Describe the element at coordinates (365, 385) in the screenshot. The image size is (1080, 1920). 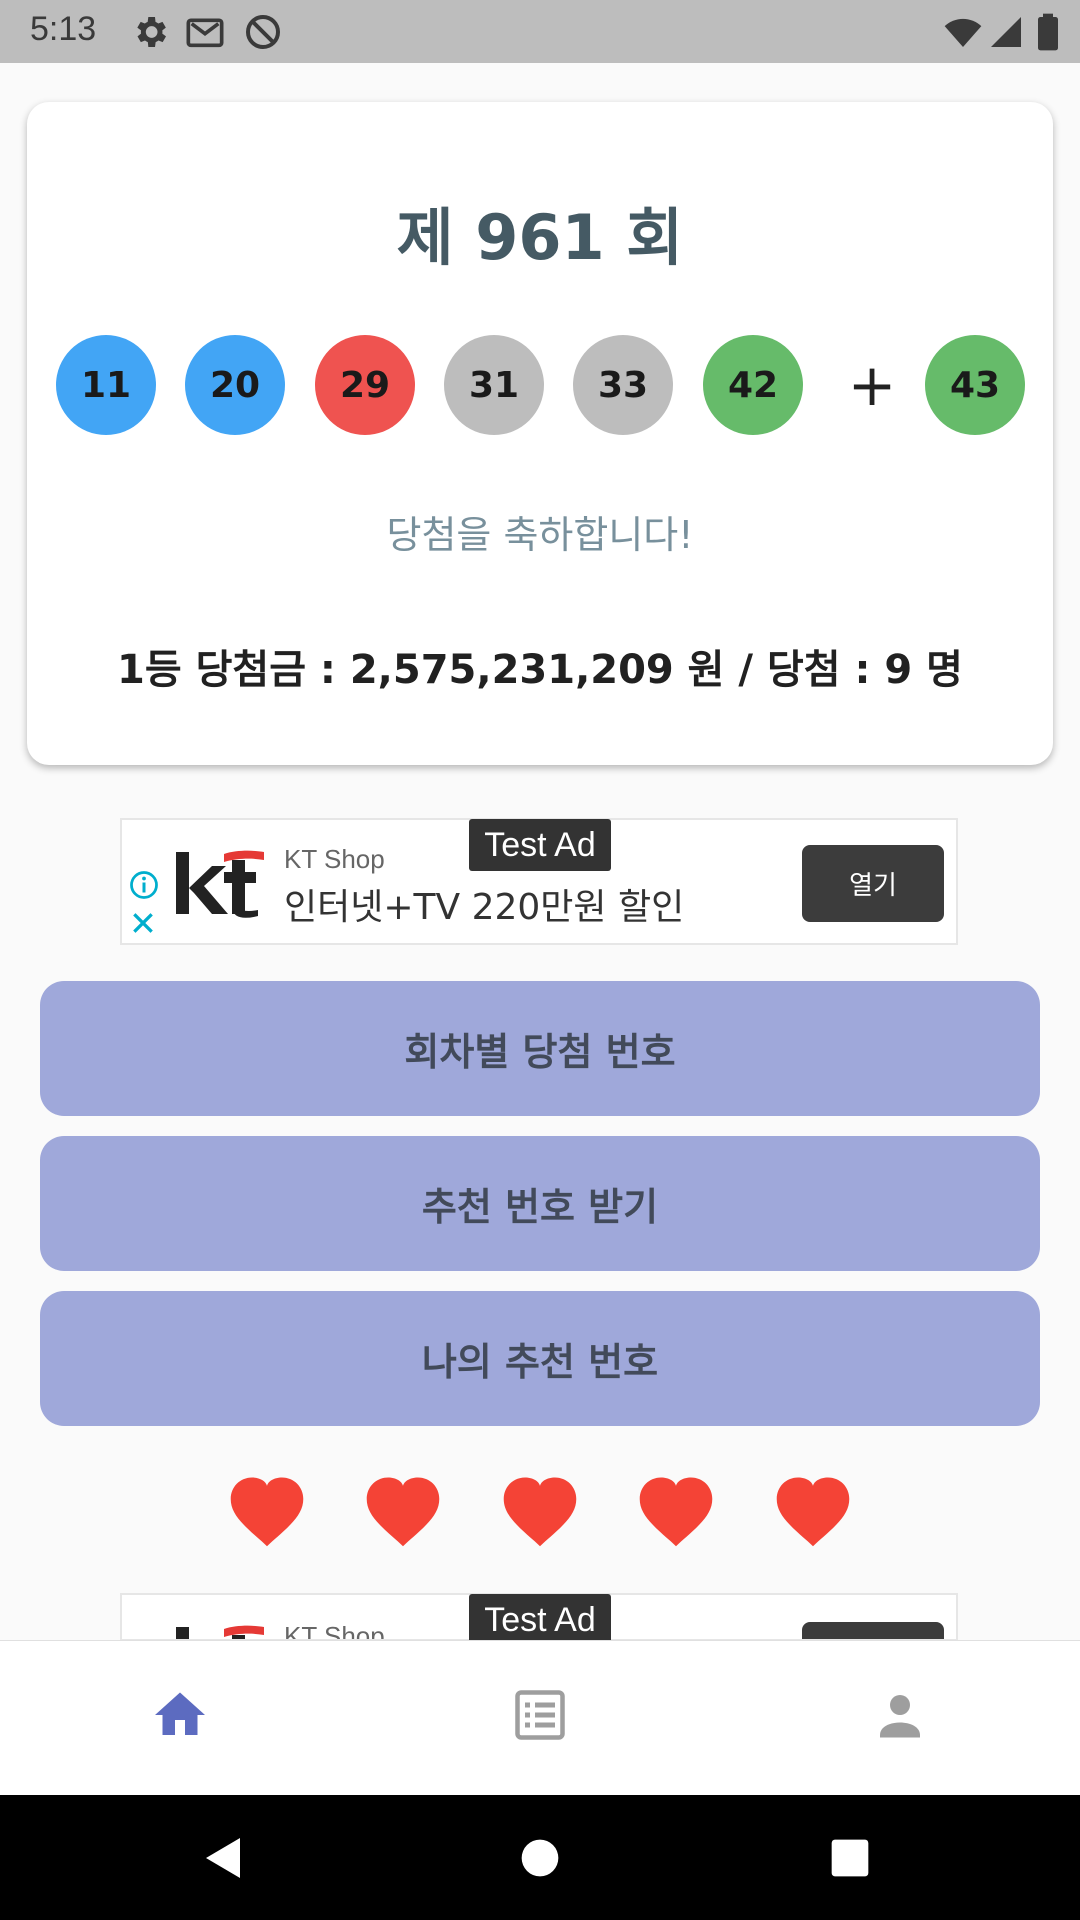
I see `number-ball: 29` at that location.